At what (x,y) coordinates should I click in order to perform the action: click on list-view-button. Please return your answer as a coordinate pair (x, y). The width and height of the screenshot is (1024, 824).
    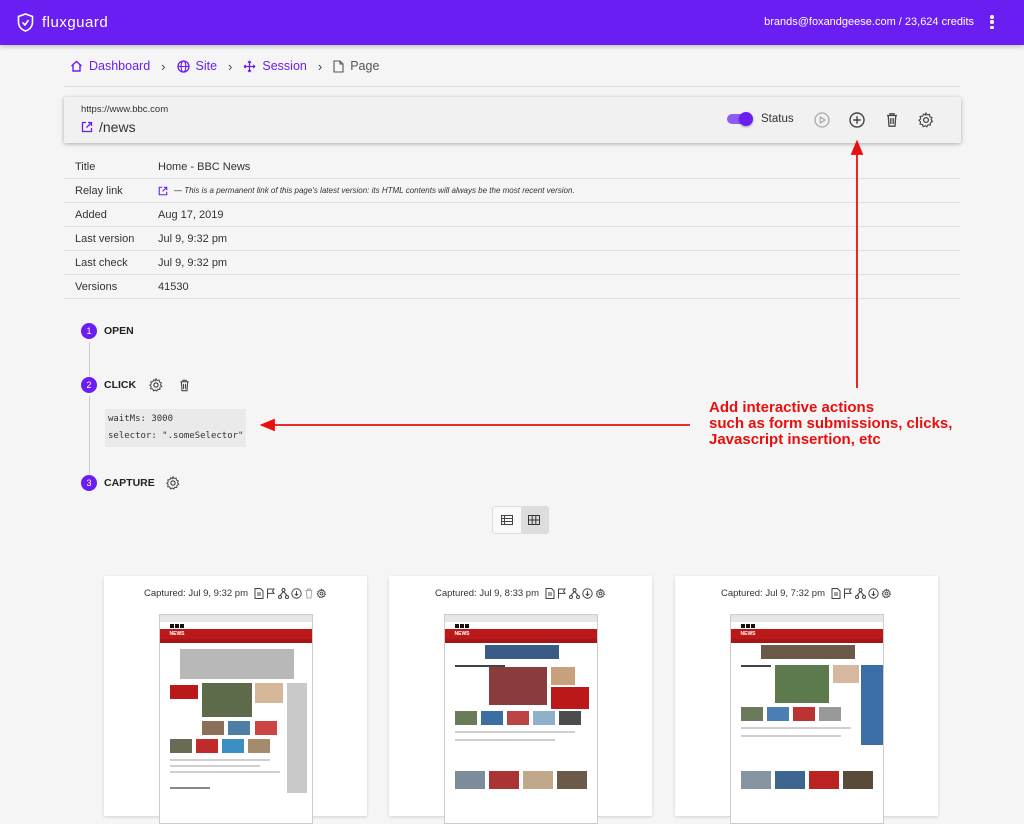
    Looking at the image, I should click on (507, 520).